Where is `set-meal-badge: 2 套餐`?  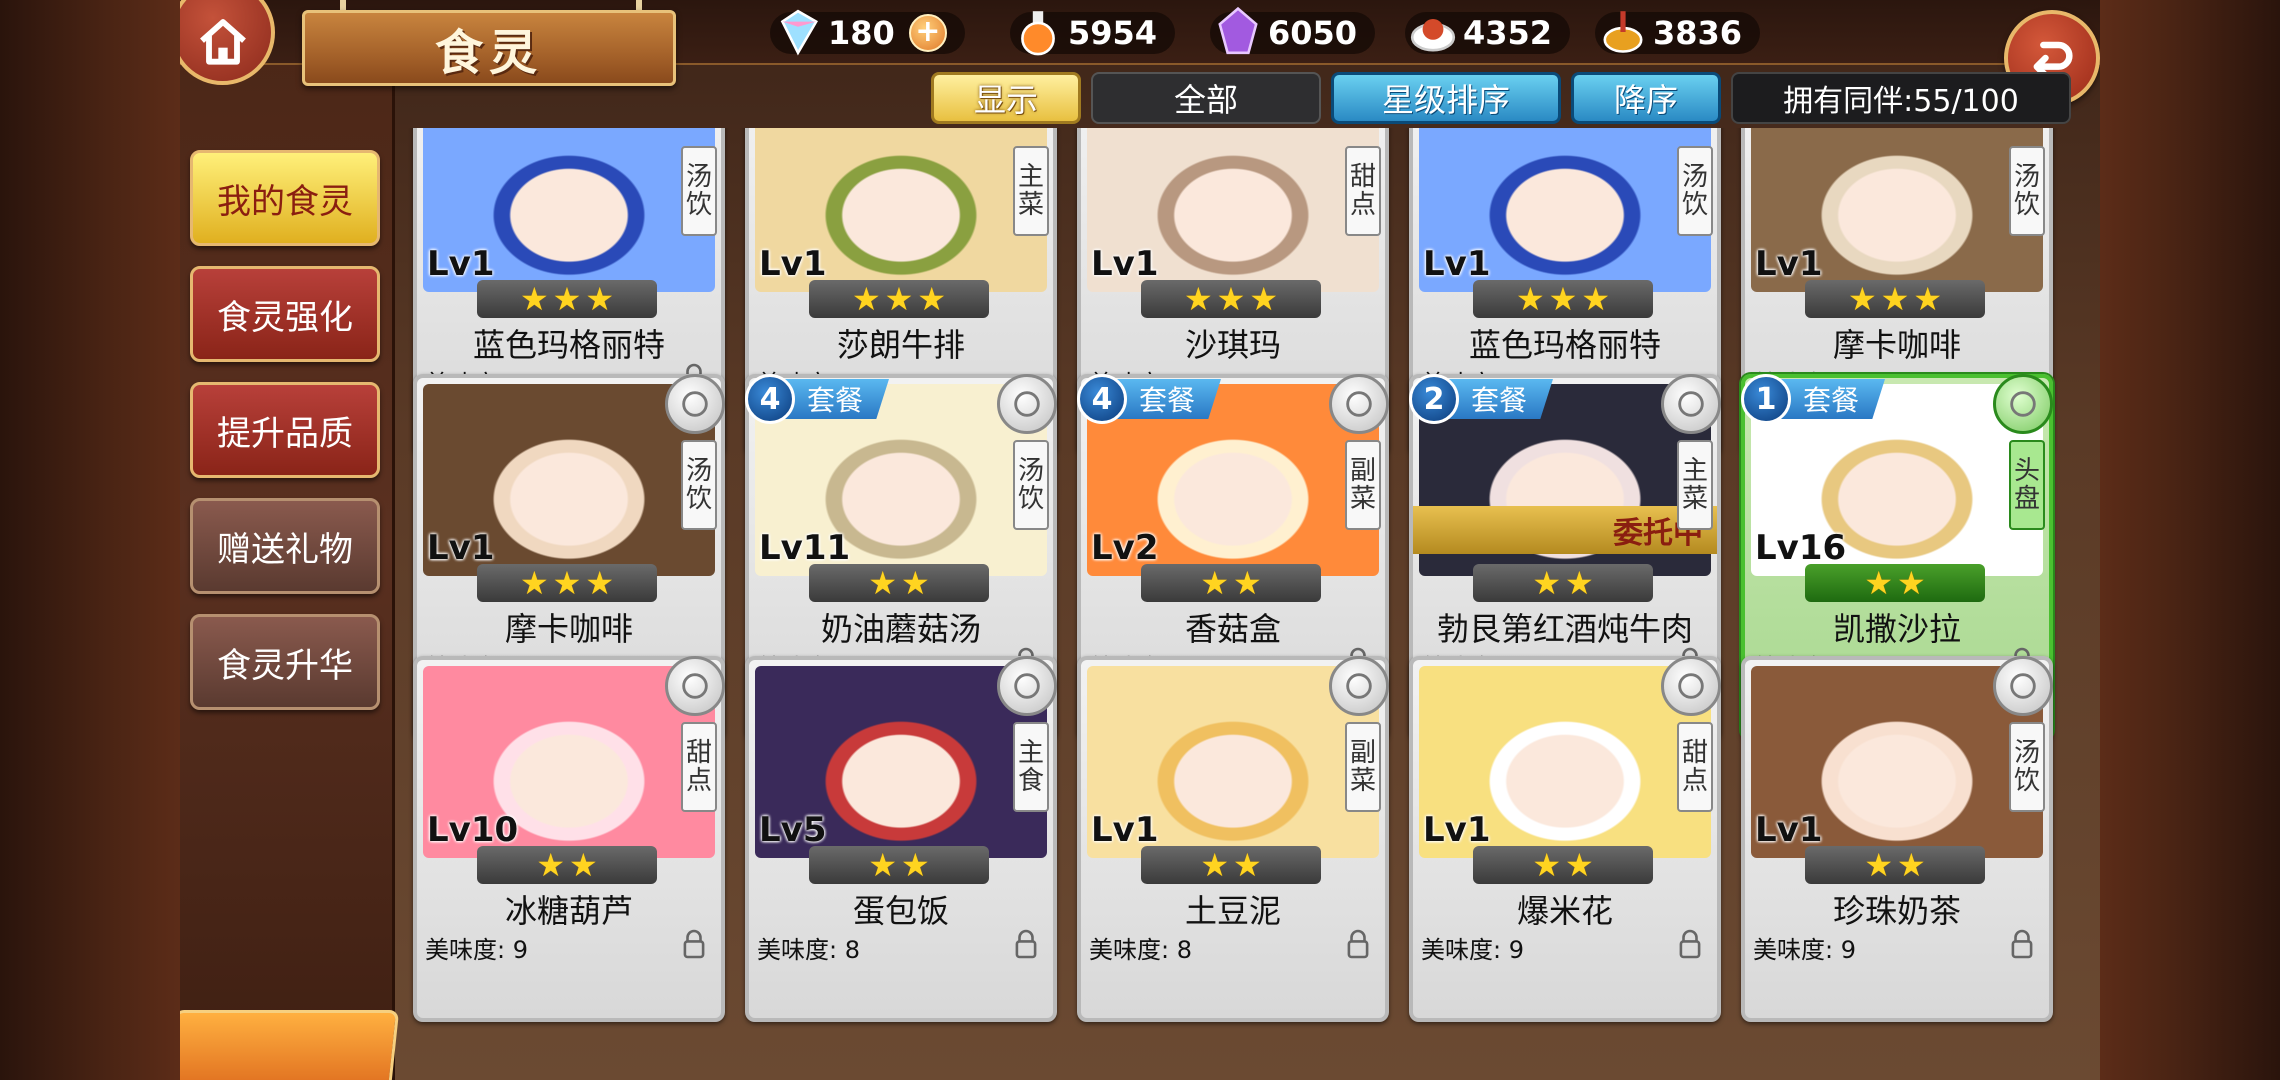
set-meal-badge: 2 套餐 is located at coordinates (1481, 399).